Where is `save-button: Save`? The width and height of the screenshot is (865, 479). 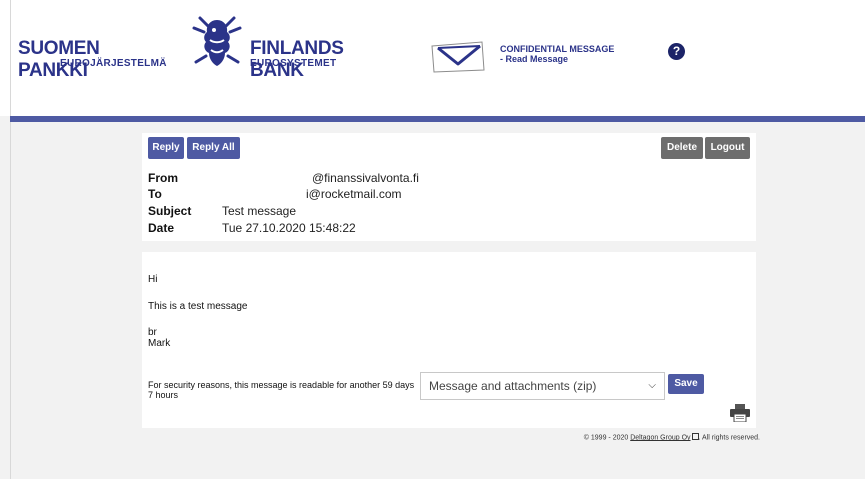
save-button: Save is located at coordinates (686, 384).